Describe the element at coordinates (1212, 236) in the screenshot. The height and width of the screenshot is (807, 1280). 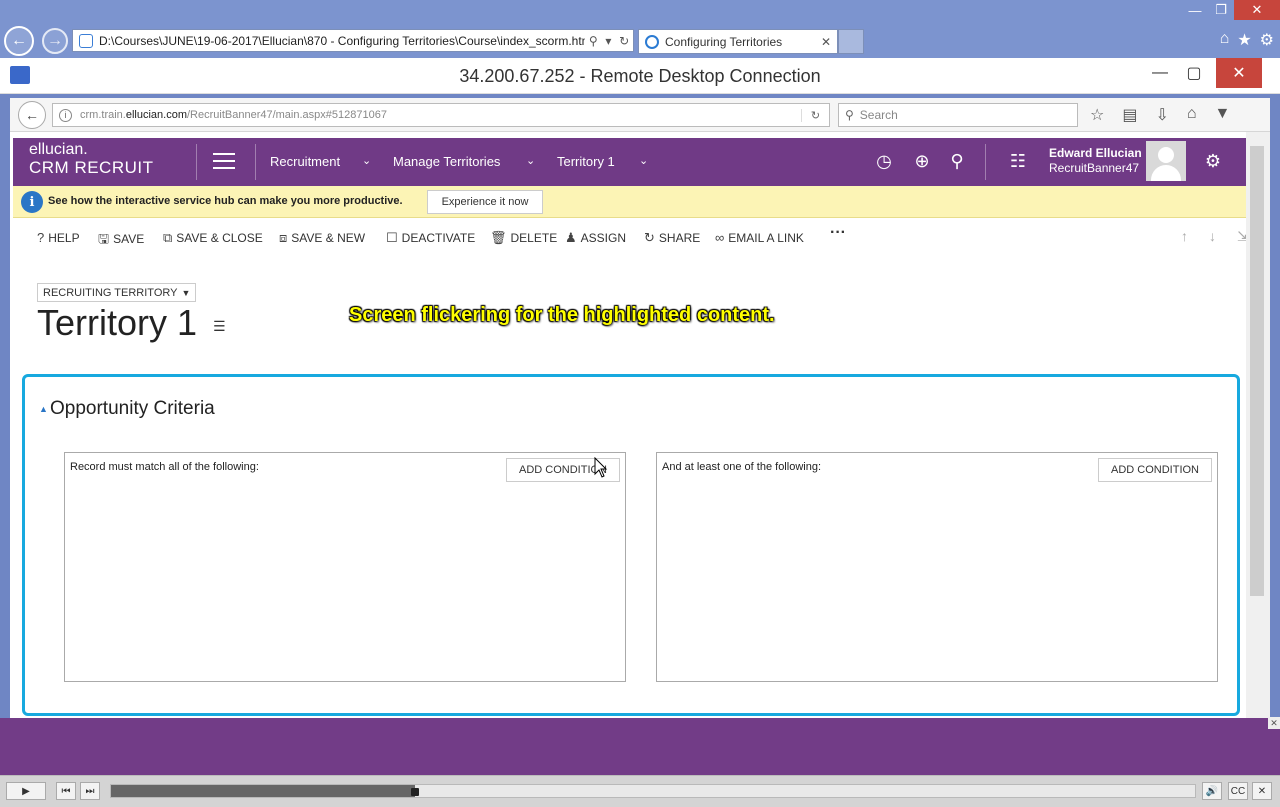
I see `arrow-down-icon: ↓` at that location.